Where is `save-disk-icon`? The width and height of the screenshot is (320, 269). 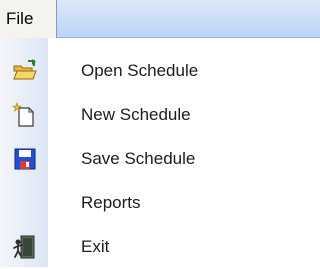 save-disk-icon is located at coordinates (25, 159).